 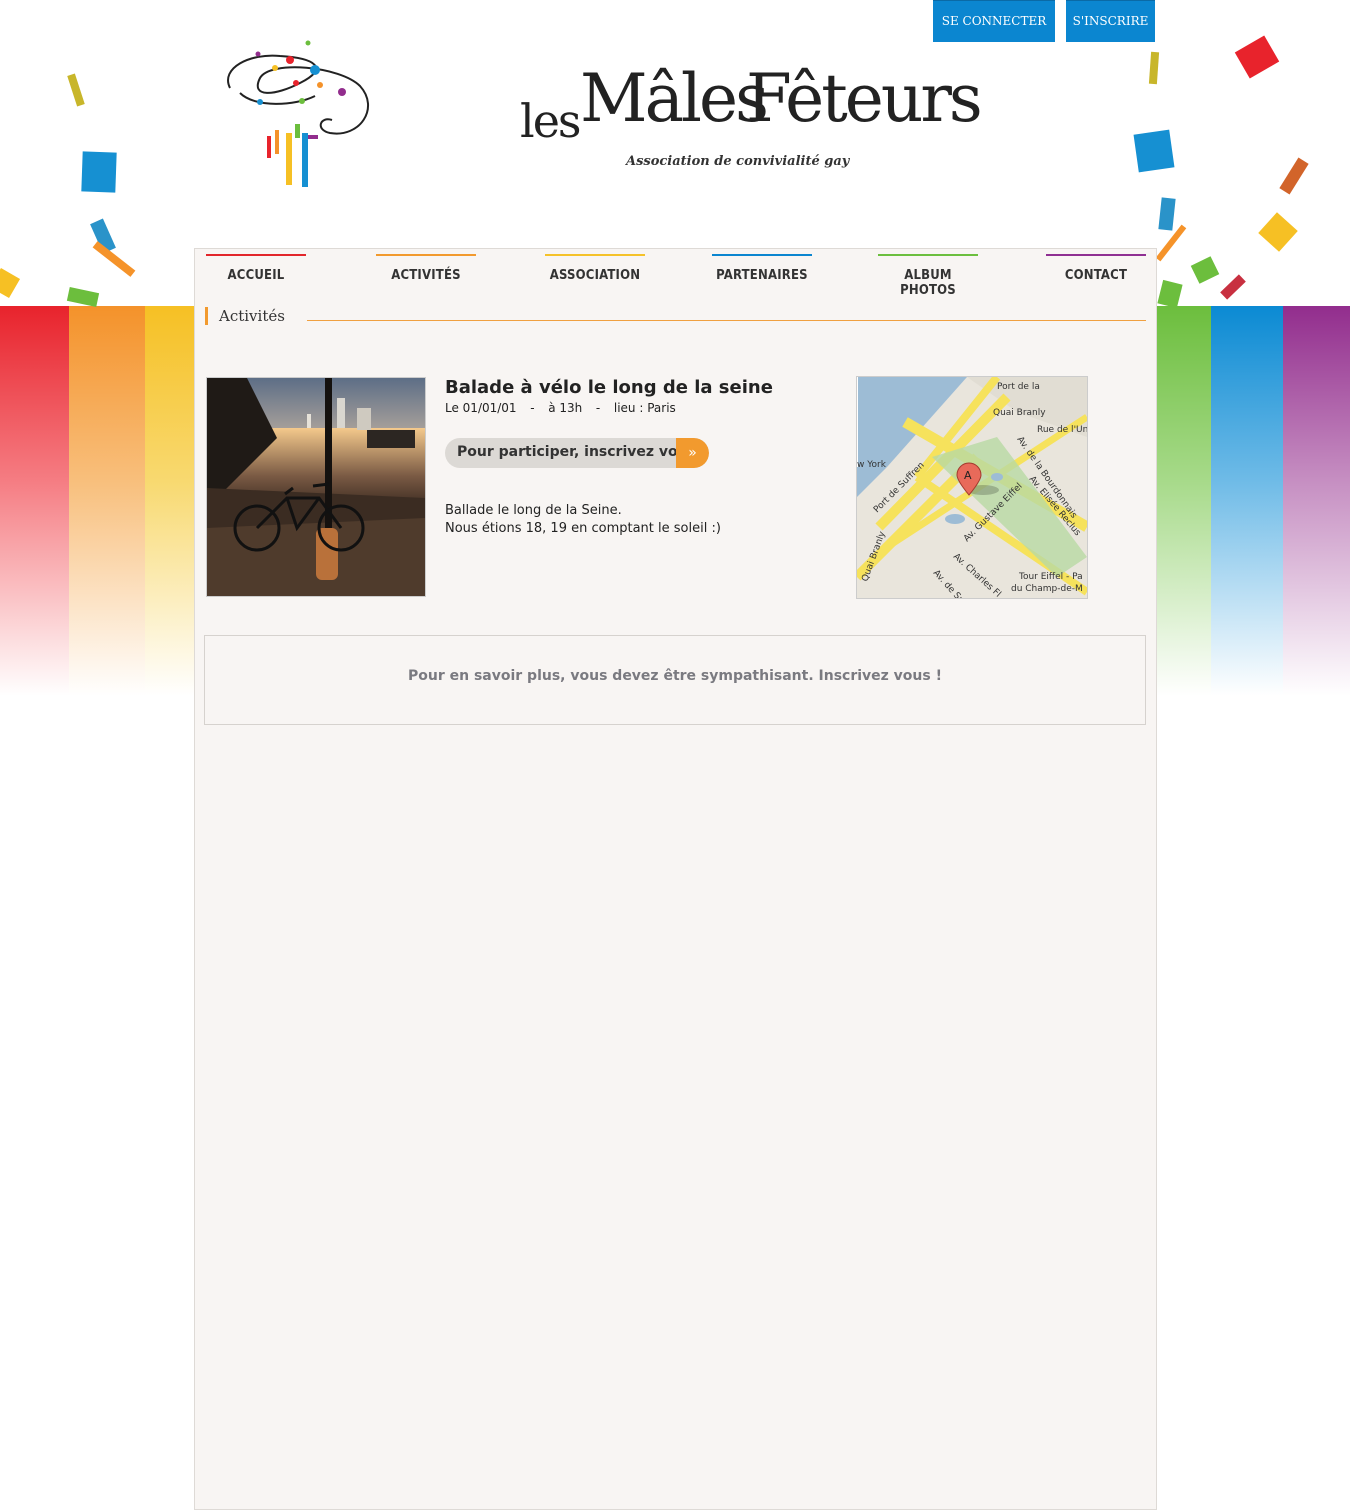 I want to click on event-place: lieu : Paris, so click(x=644, y=408).